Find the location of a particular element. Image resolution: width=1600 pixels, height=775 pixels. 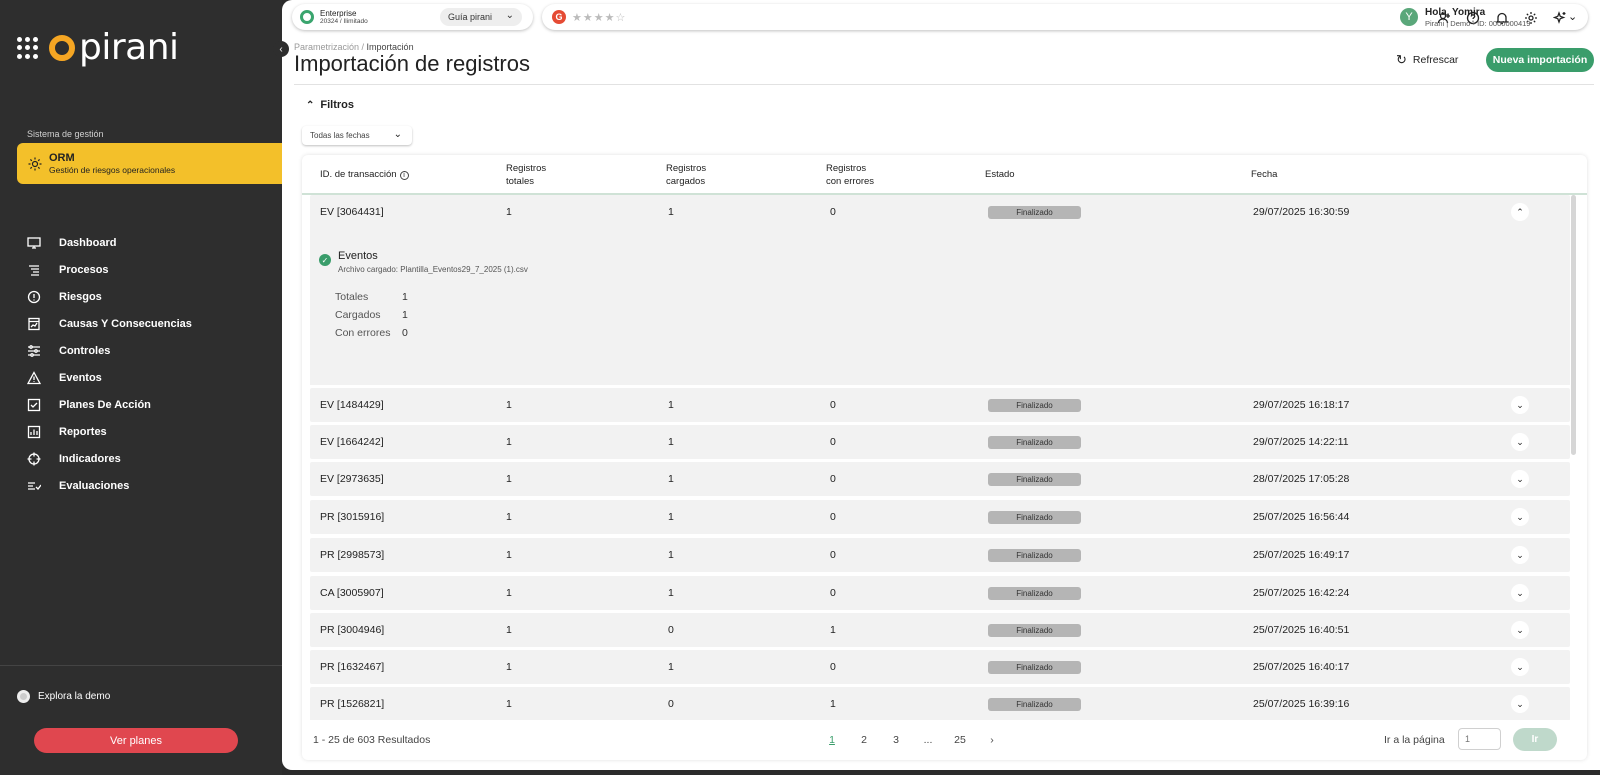

date-filter-select: Todas las fechas ⌄ is located at coordinates (357, 135).